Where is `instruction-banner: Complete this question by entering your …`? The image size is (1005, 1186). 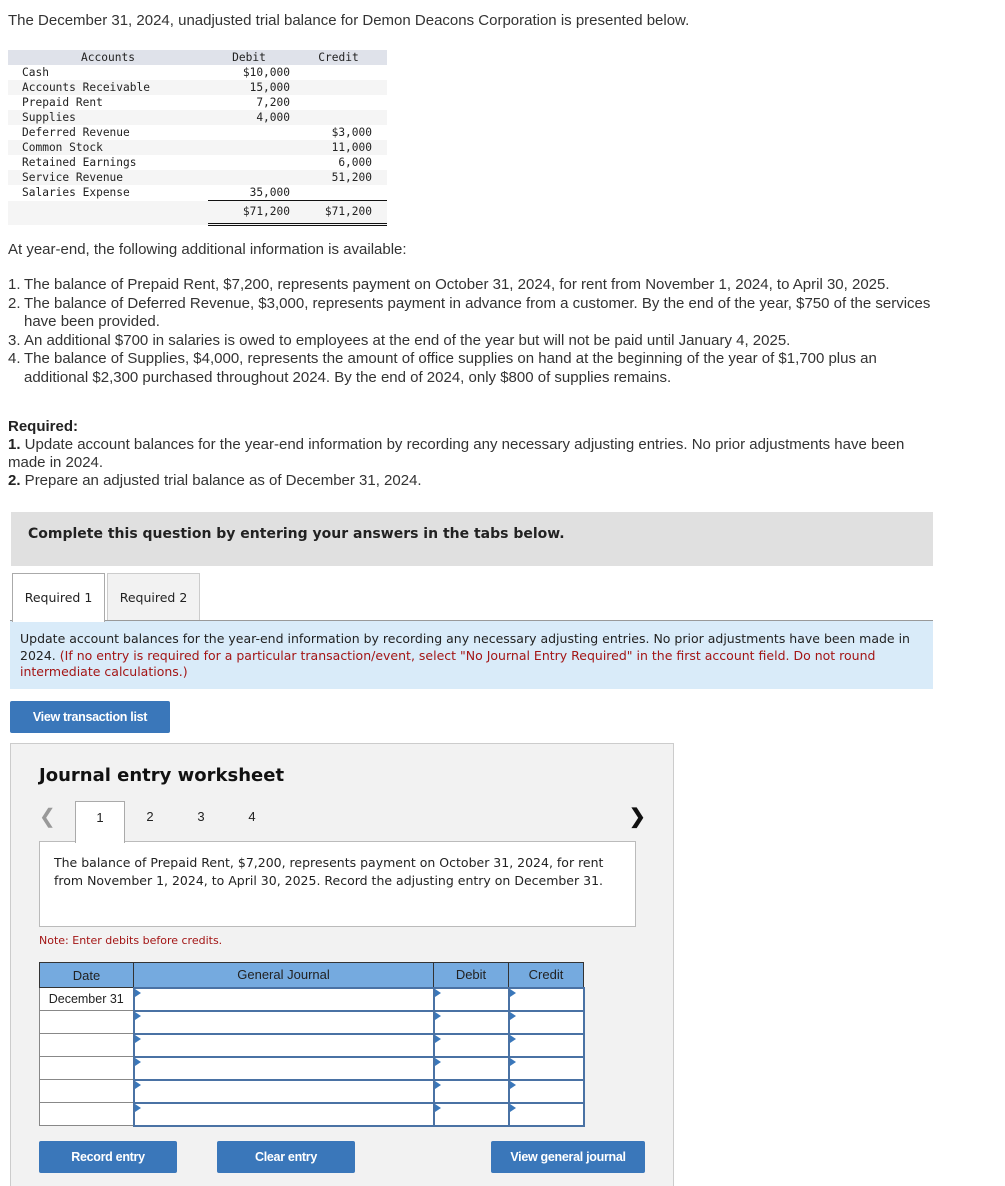
instruction-banner: Complete this question by entering your … is located at coordinates (472, 539).